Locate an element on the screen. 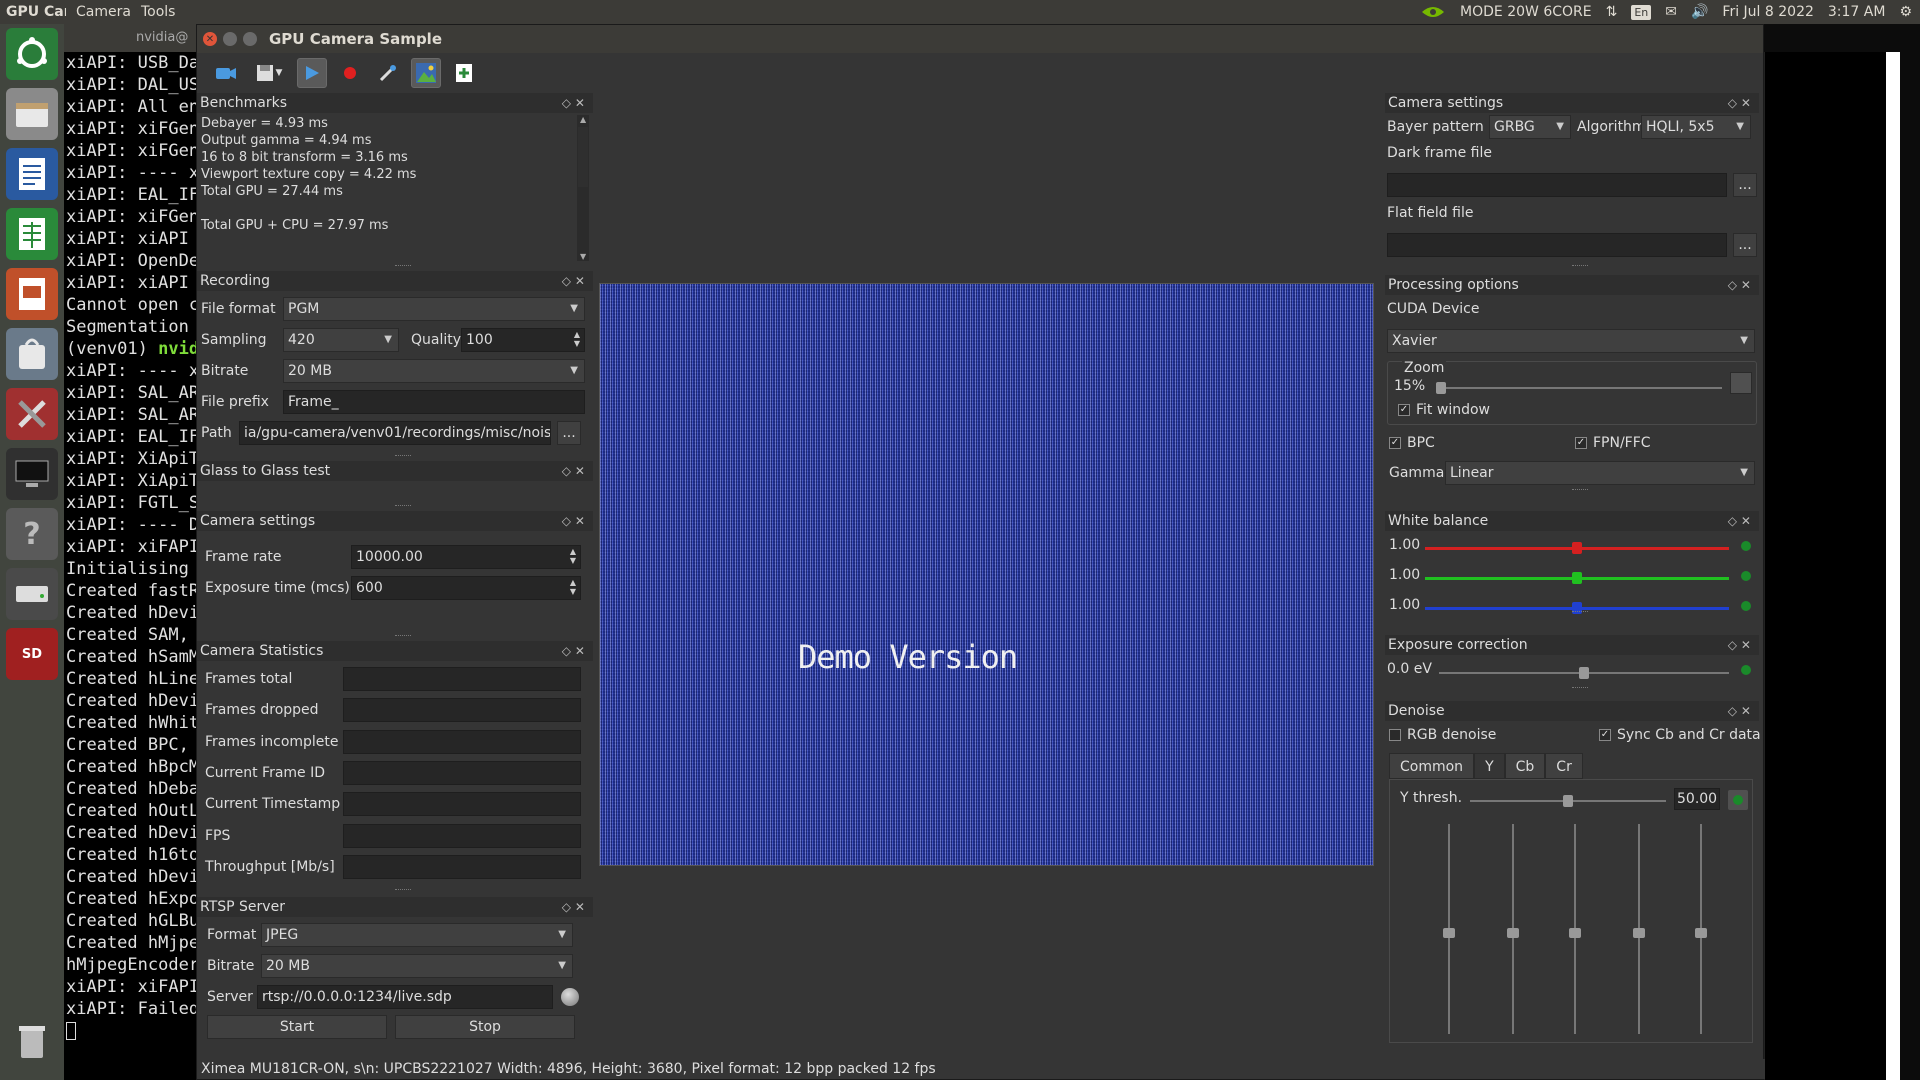 This screenshot has height=1080, width=1920. zoom-reset-button is located at coordinates (1741, 383).